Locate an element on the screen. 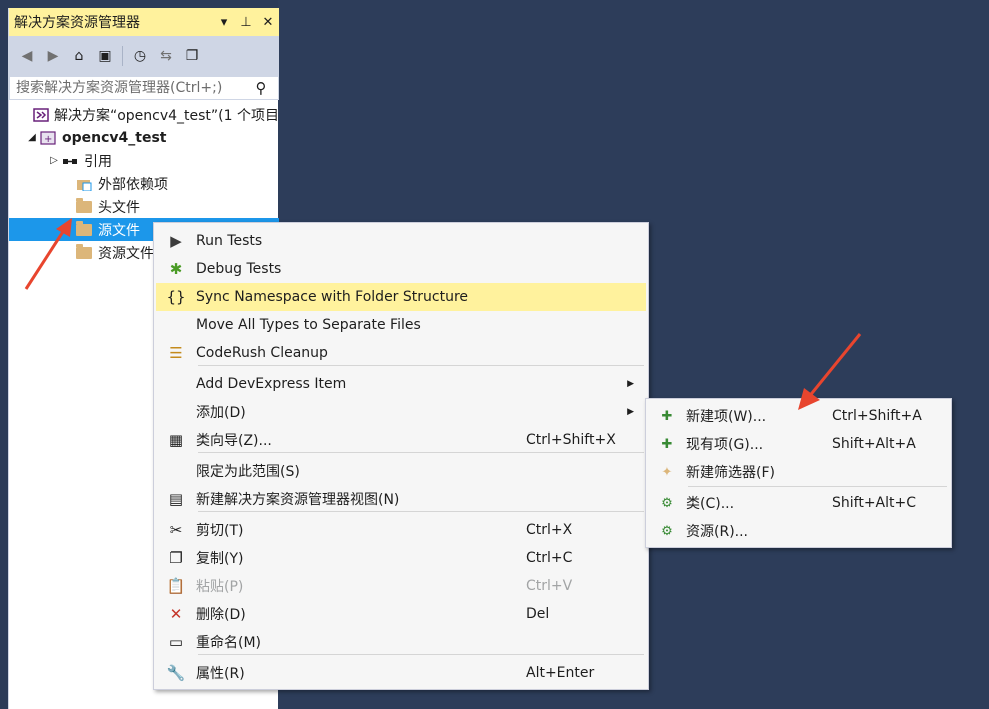  context-menu-item: ✕ 删除(D) Del is located at coordinates (401, 614).